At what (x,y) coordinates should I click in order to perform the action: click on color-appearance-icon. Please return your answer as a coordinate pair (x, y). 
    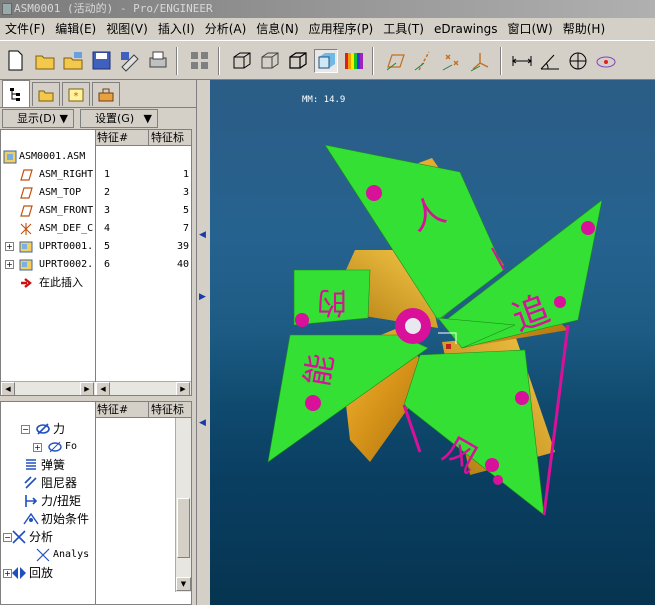
    Looking at the image, I should click on (354, 61).